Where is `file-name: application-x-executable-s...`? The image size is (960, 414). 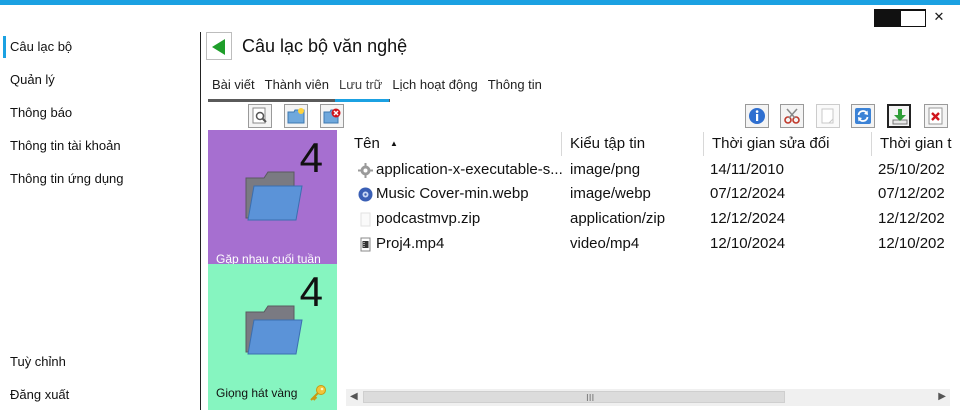
file-name: application-x-executable-s... is located at coordinates (469, 169).